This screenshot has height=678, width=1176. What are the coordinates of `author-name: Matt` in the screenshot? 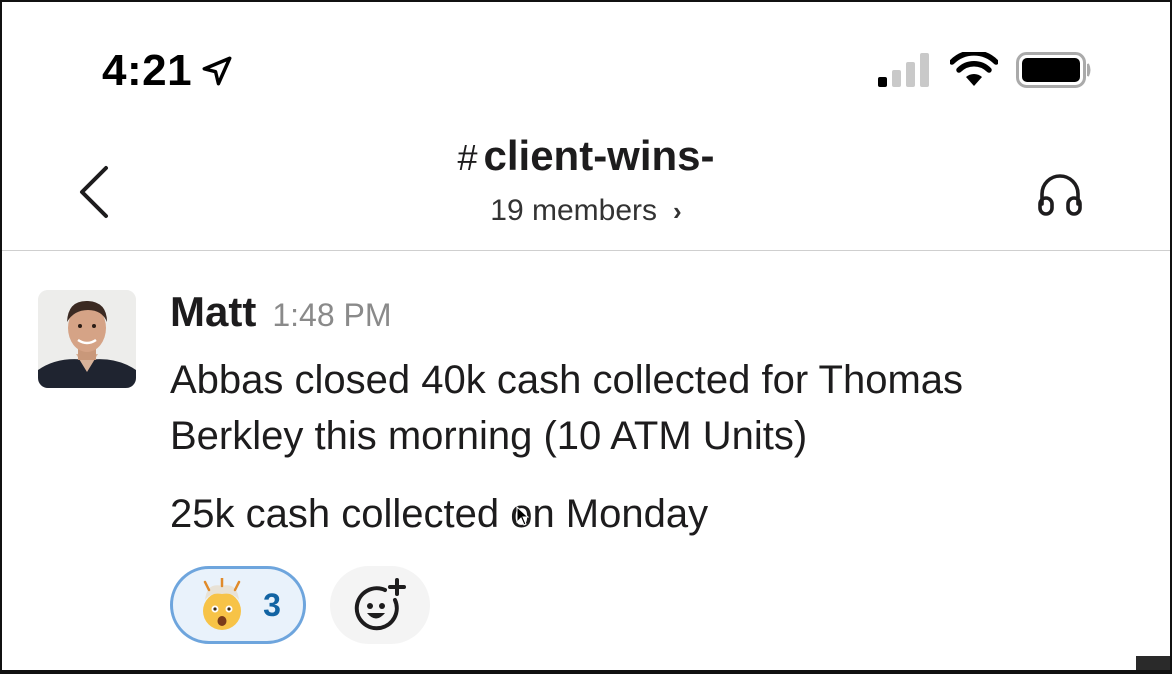 It's located at (213, 312).